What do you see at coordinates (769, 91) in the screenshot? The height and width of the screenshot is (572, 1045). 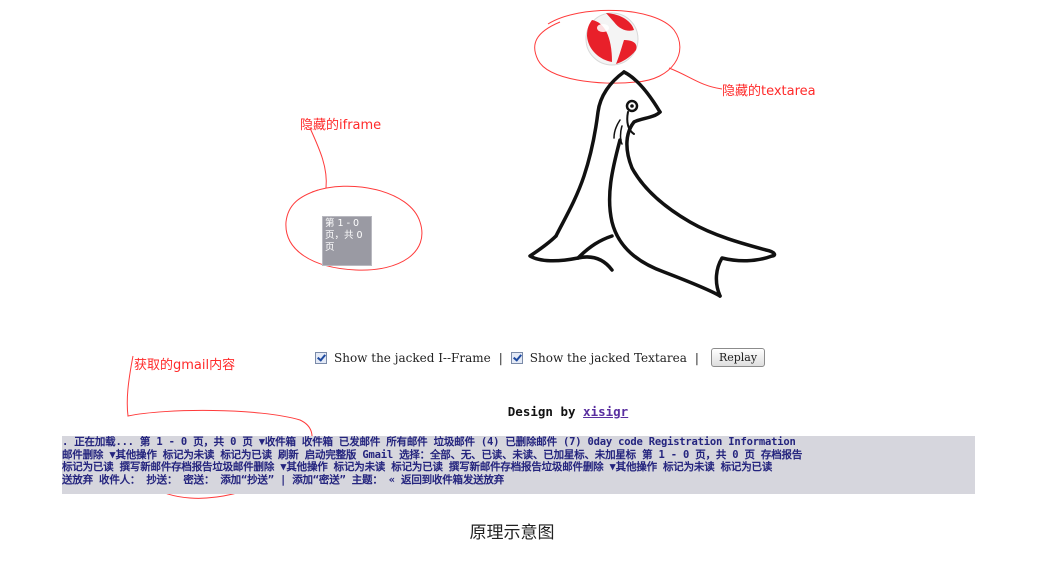 I see `hidden-textarea-annotation: 隐藏的textarea` at bounding box center [769, 91].